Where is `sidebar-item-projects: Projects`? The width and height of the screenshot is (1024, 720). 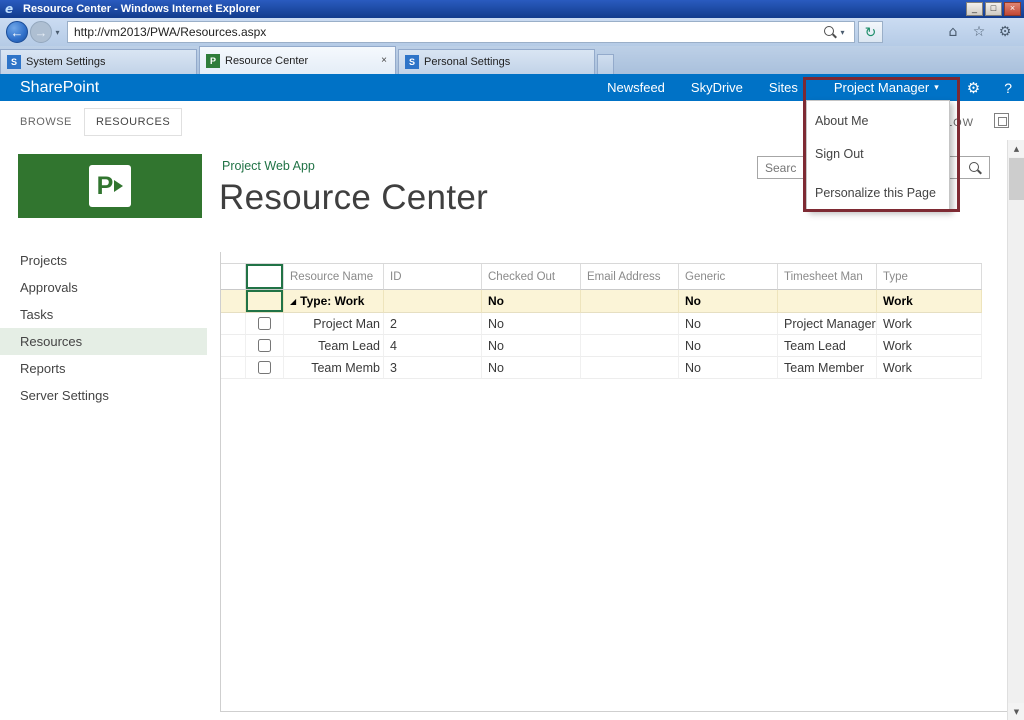 sidebar-item-projects: Projects is located at coordinates (103, 260).